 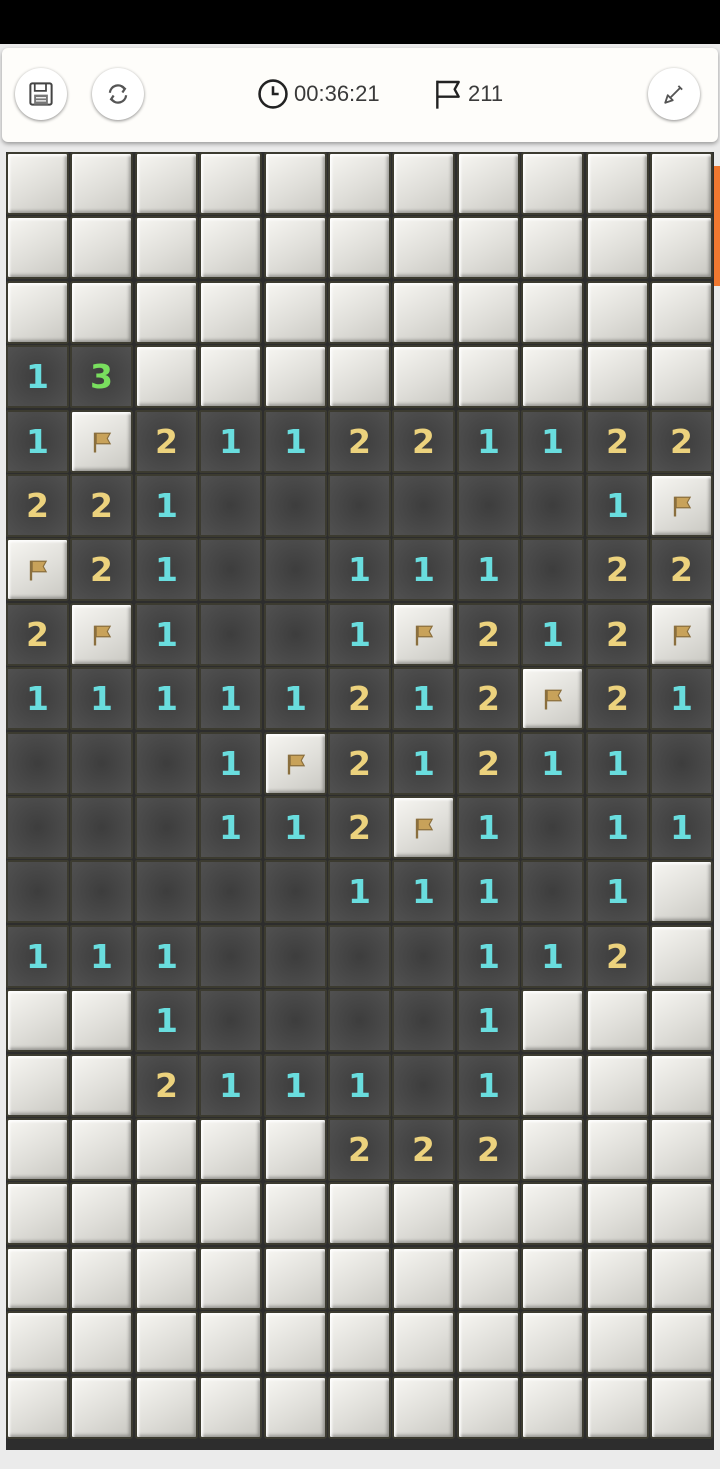 What do you see at coordinates (41, 94) in the screenshot?
I see `save-button` at bounding box center [41, 94].